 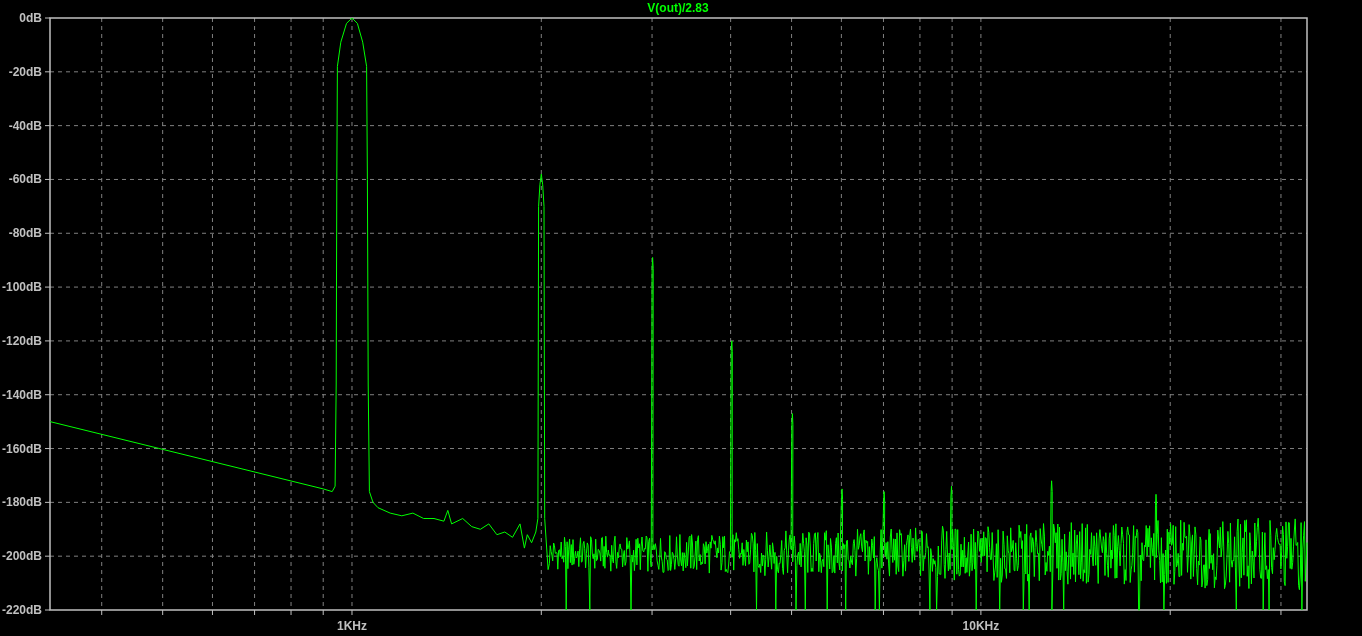 What do you see at coordinates (25, 233) in the screenshot?
I see `y-axis-label: -80dB` at bounding box center [25, 233].